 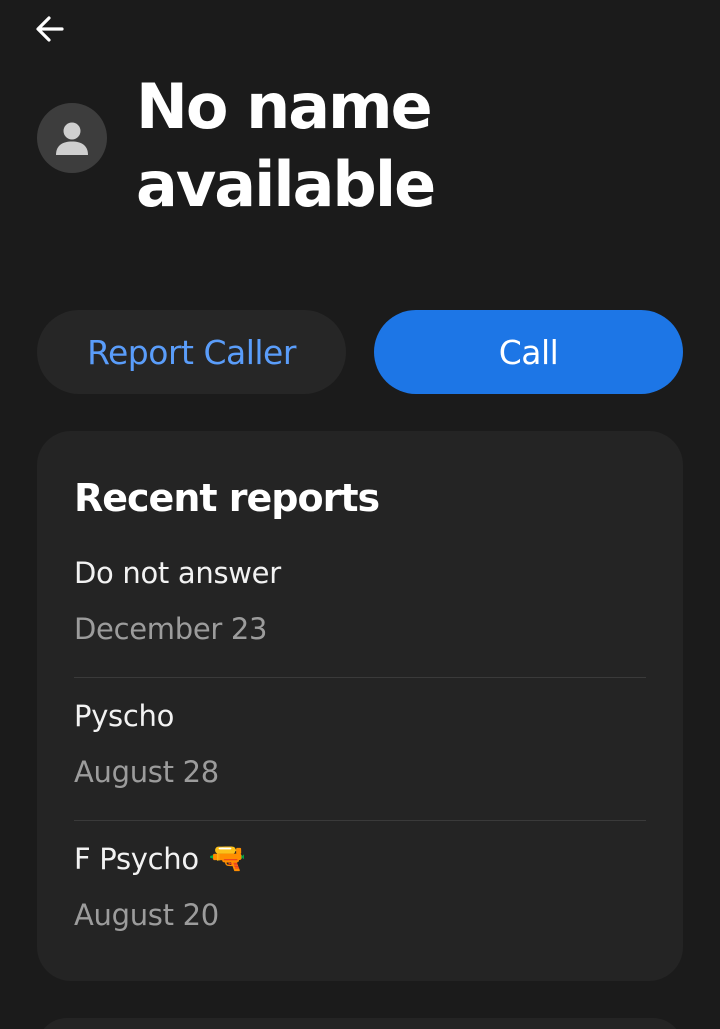 What do you see at coordinates (528, 352) in the screenshot?
I see `call-button: Call` at bounding box center [528, 352].